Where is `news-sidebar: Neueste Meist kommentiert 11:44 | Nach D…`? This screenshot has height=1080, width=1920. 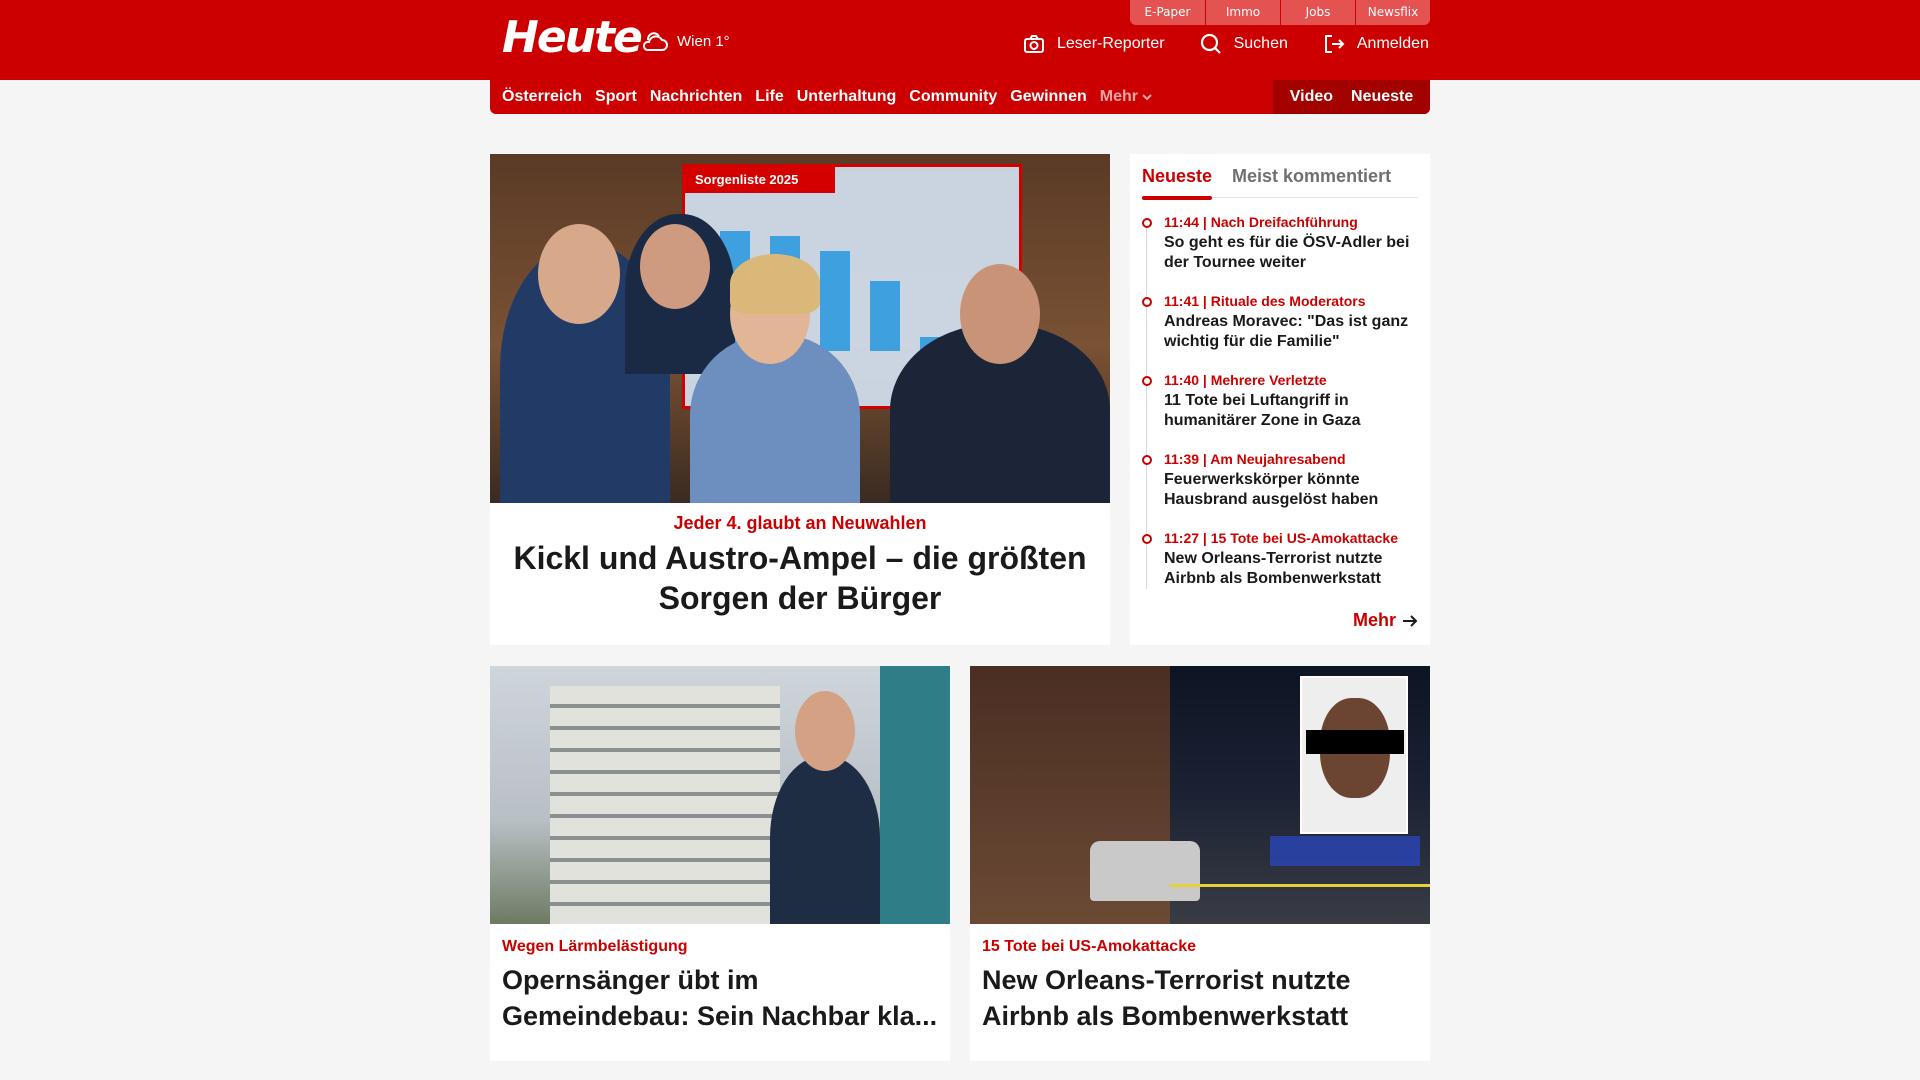 news-sidebar: Neueste Meist kommentiert 11:44 | Nach D… is located at coordinates (1280, 399).